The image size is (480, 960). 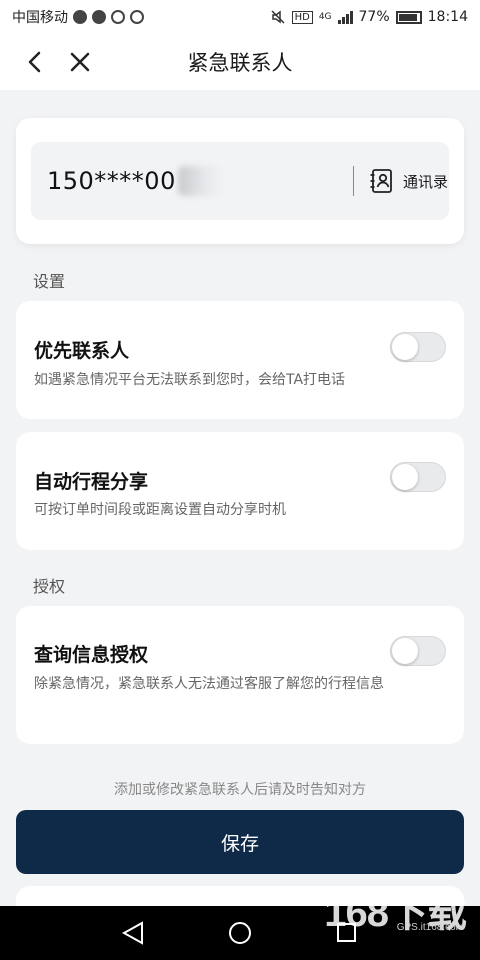 What do you see at coordinates (278, 17) in the screenshot?
I see `mute-icon` at bounding box center [278, 17].